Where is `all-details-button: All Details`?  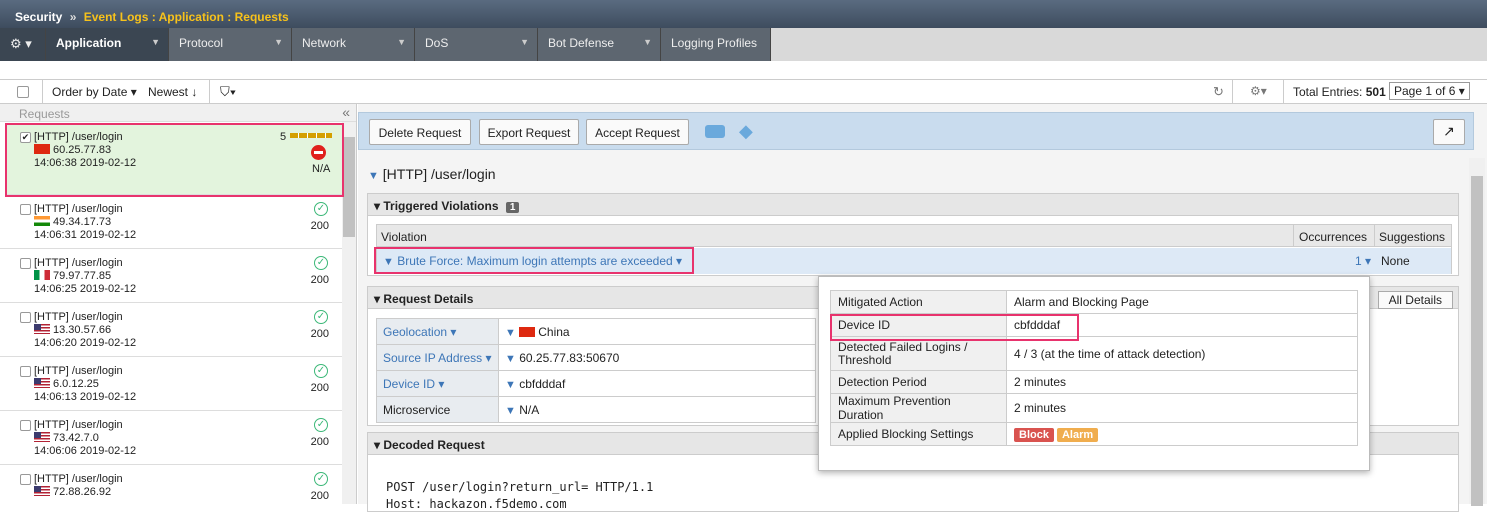
all-details-button: All Details is located at coordinates (1415, 300).